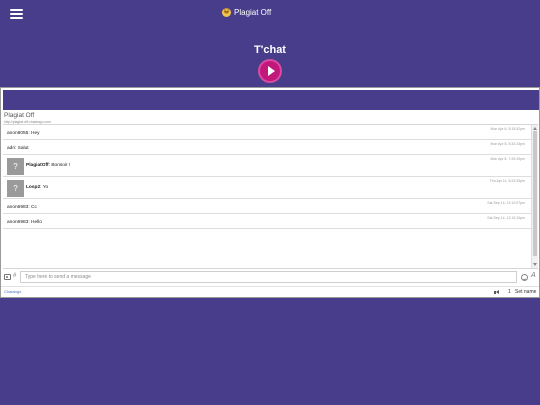 The image size is (540, 405). What do you see at coordinates (19, 115) in the screenshot?
I see `room-title: Plagiat Off` at bounding box center [19, 115].